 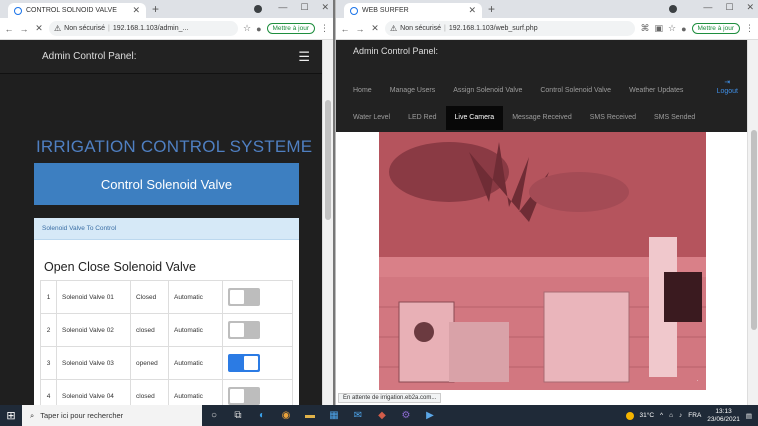 What do you see at coordinates (727, 91) in the screenshot?
I see `logout-label: Logout` at bounding box center [727, 91].